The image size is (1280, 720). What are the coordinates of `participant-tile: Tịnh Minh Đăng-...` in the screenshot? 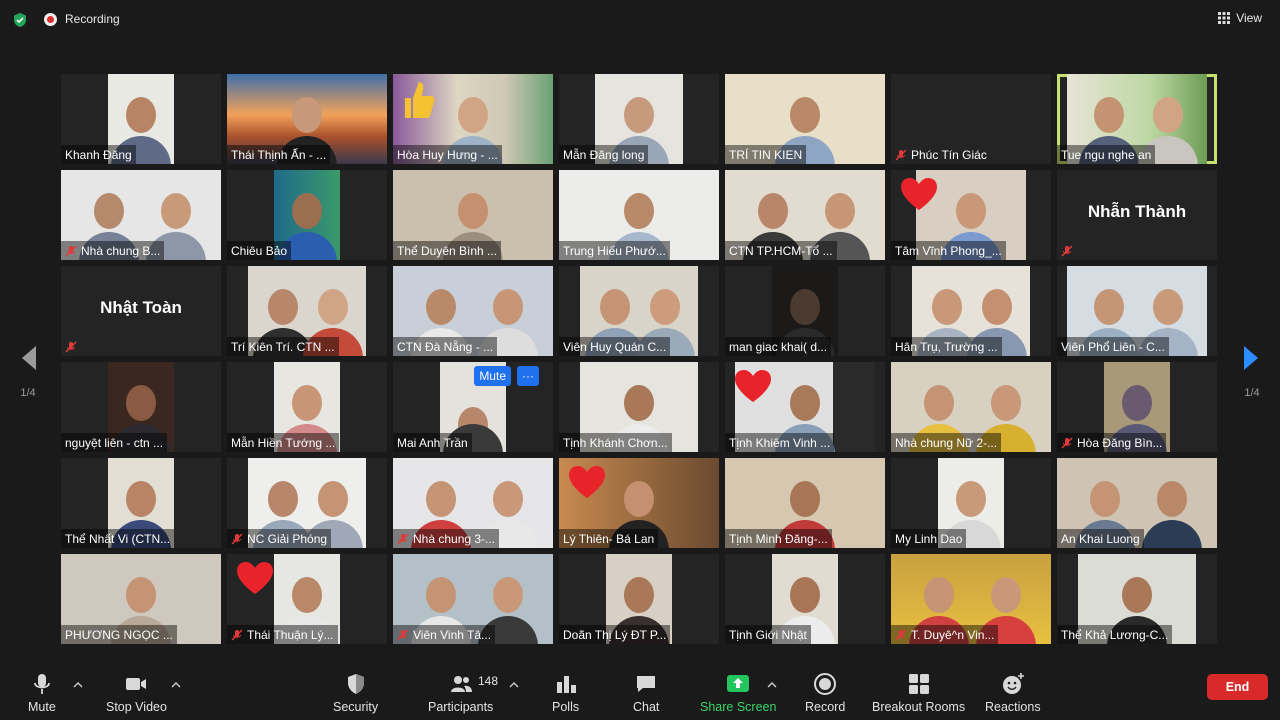 It's located at (805, 503).